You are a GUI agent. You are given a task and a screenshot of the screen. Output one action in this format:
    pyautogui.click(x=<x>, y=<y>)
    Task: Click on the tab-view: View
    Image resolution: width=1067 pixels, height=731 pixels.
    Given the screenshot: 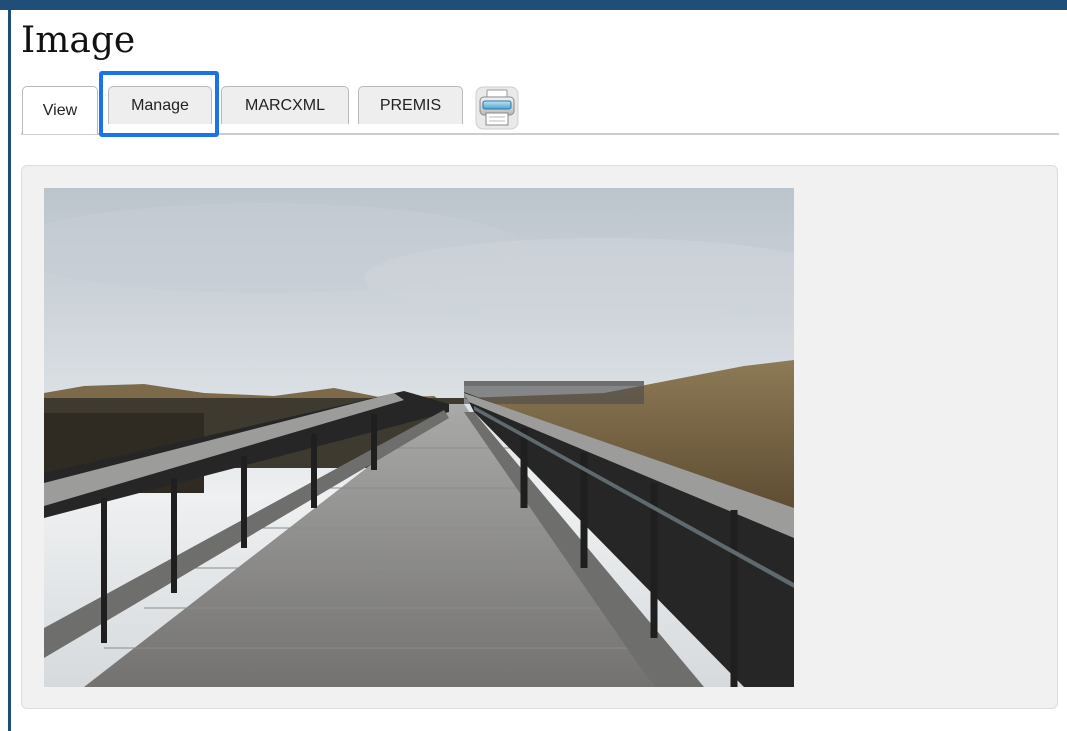 What is the action you would take?
    pyautogui.click(x=60, y=110)
    